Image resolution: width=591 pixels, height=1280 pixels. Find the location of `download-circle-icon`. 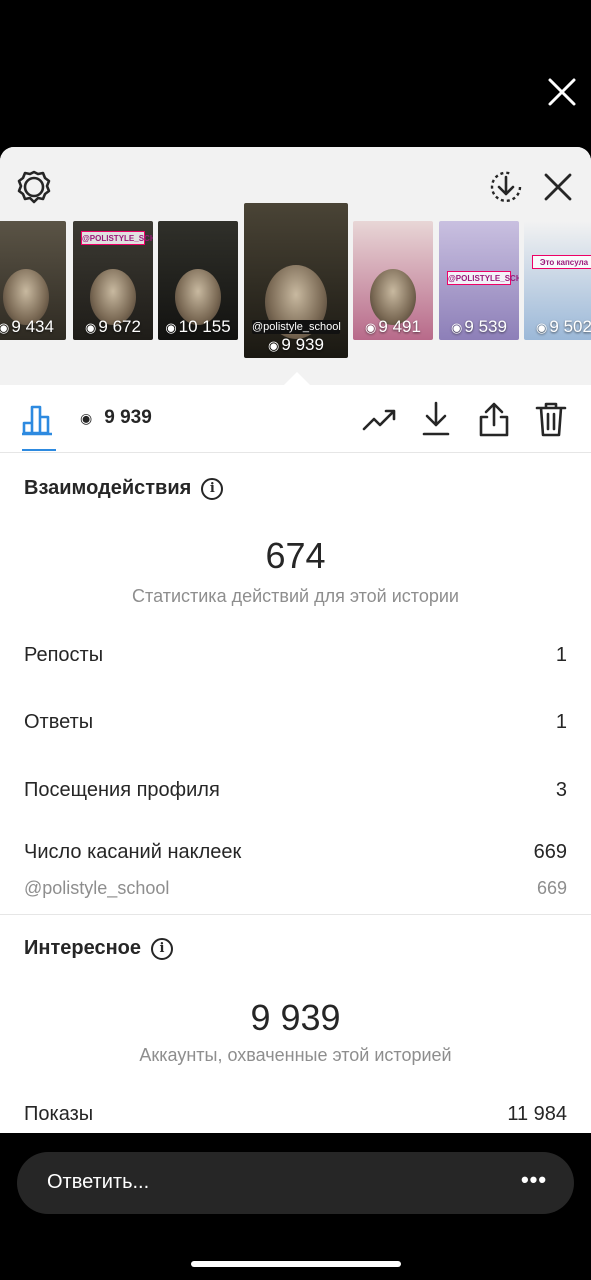

download-circle-icon is located at coordinates (506, 187).